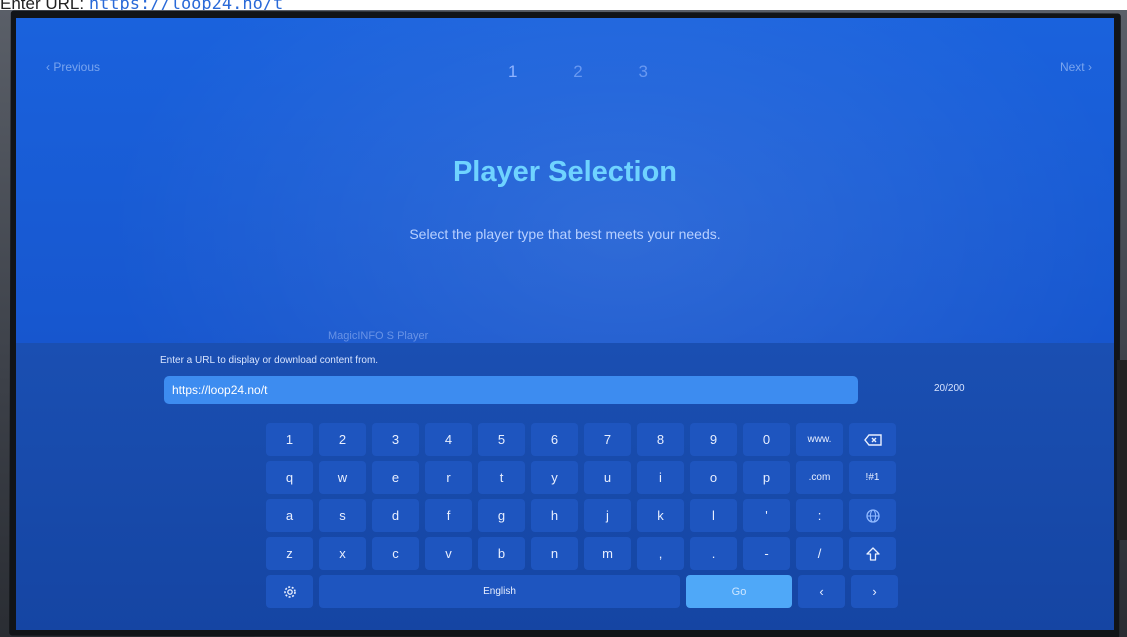 This screenshot has height=637, width=1127. What do you see at coordinates (660, 439) in the screenshot?
I see `key-8: 8` at bounding box center [660, 439].